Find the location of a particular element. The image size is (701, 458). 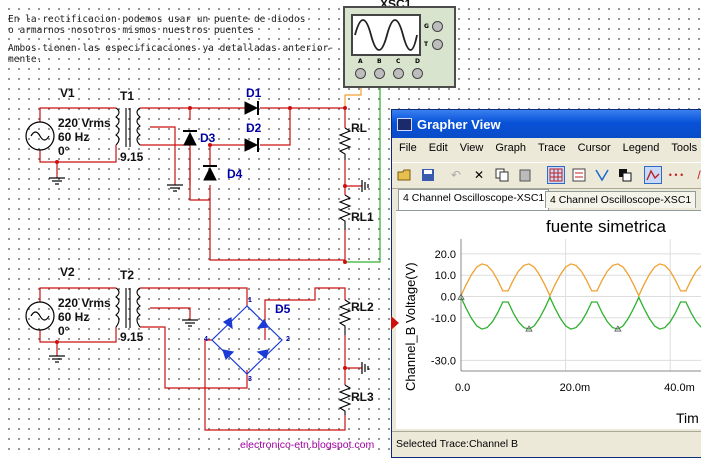

y-axis-label: Channel_B Voltage(V) is located at coordinates (410, 326).